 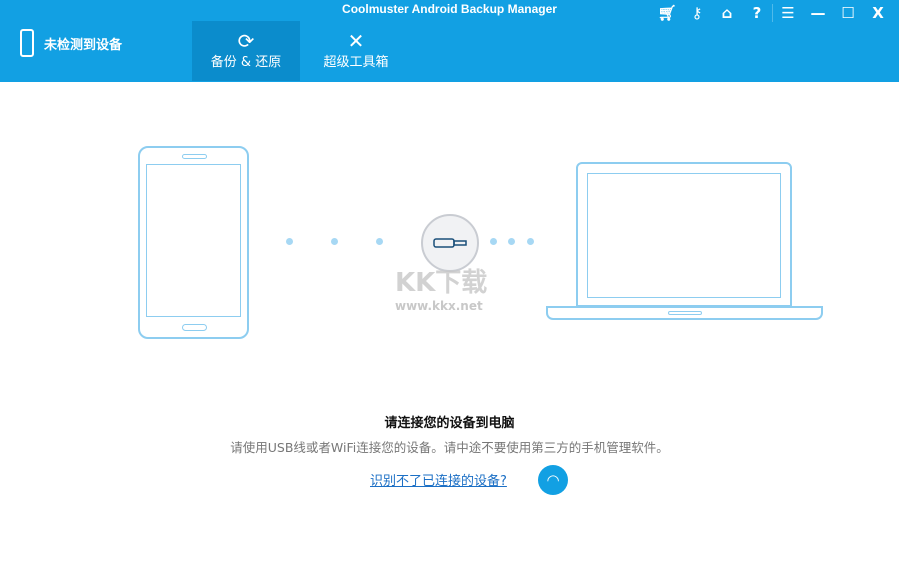 I want to click on device-not-recognized-link: 识别不了已连接的设备?, so click(x=438, y=479).